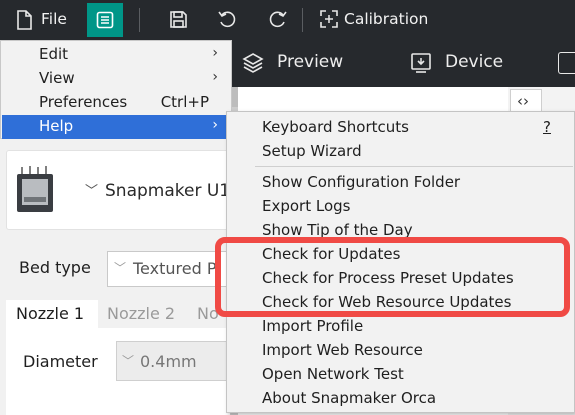  Describe the element at coordinates (184, 102) in the screenshot. I see `preferences-shortcut: Ctrl+P` at that location.